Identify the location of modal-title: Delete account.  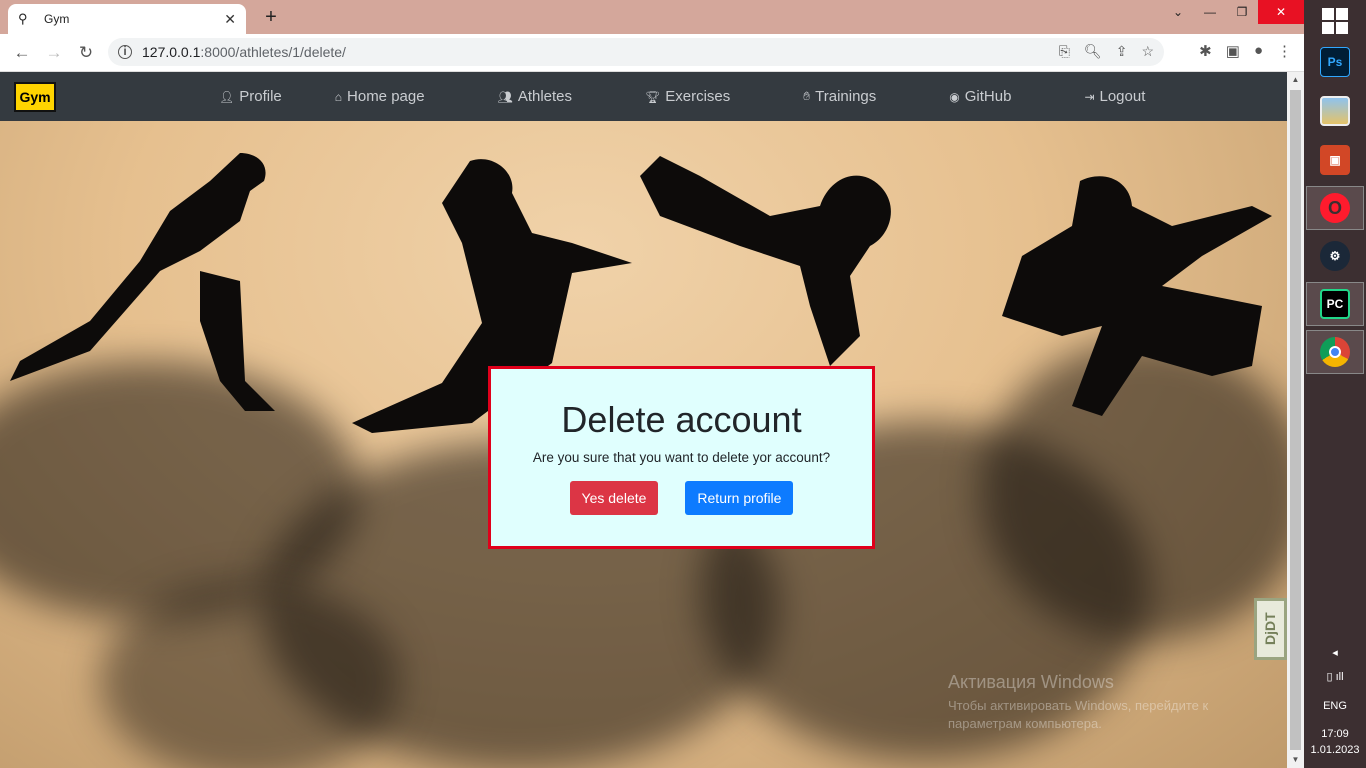
(681, 419).